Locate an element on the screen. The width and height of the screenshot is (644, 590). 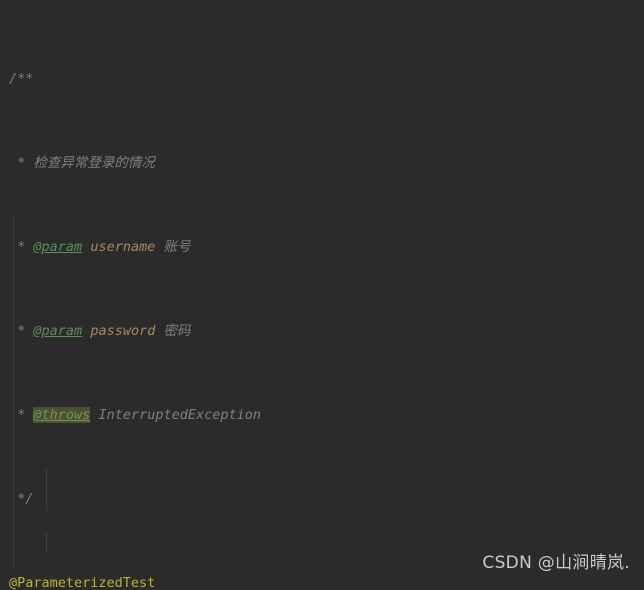
javadoc-param-username: username is located at coordinates (123, 247).